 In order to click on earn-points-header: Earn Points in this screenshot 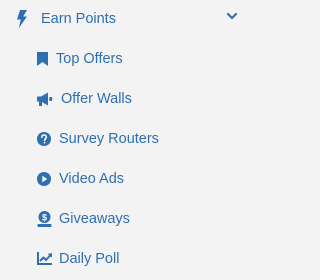, I will do `click(126, 20)`.